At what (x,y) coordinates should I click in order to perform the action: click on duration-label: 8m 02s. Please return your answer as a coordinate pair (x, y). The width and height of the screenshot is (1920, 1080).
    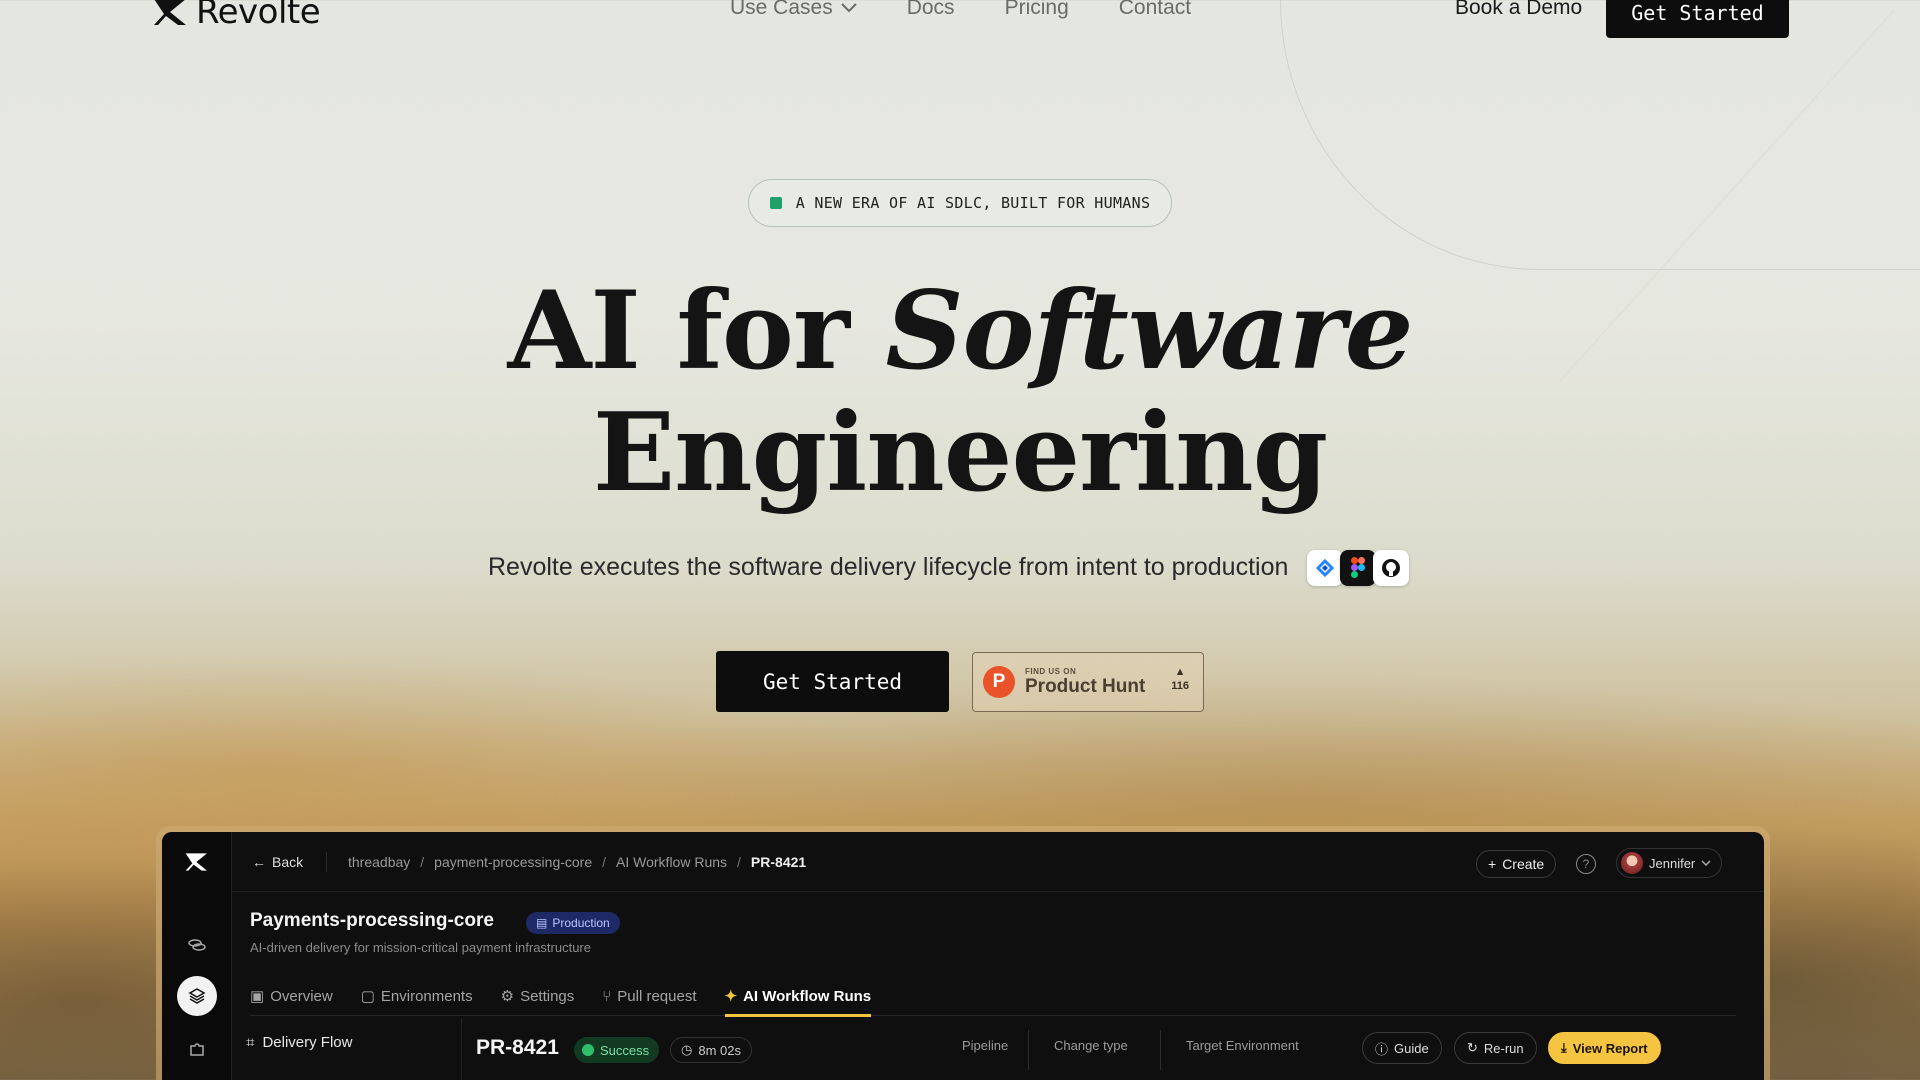
    Looking at the image, I should click on (719, 1050).